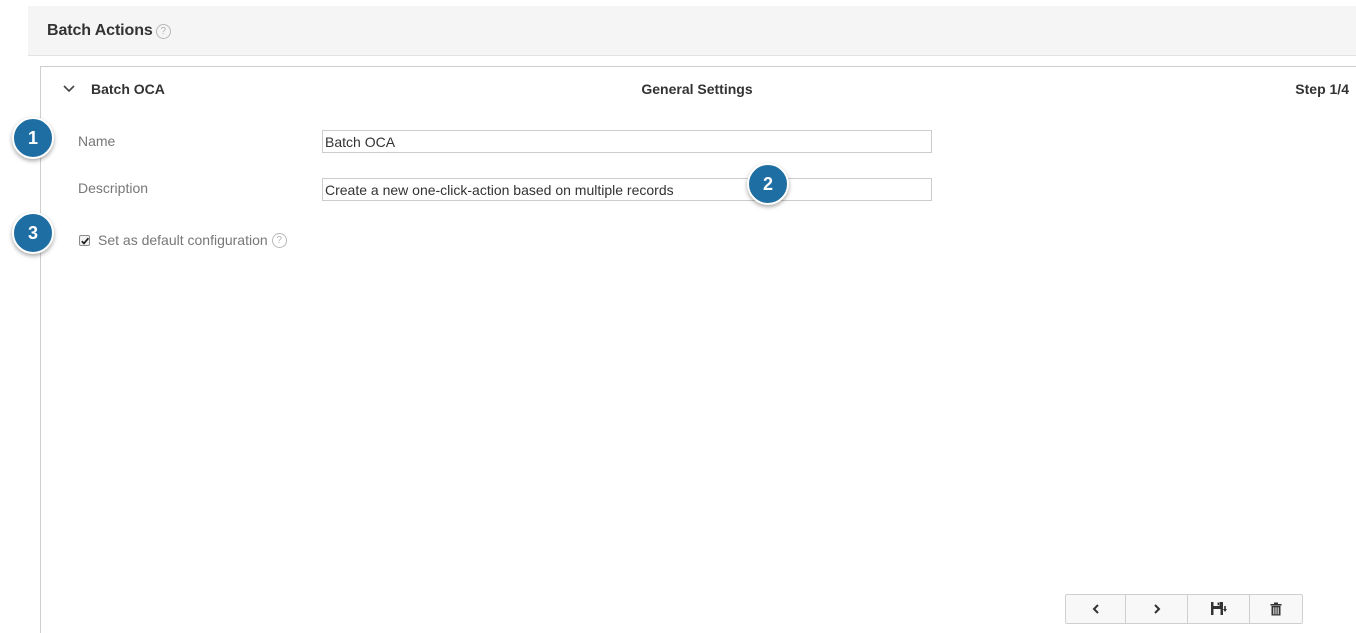 Image resolution: width=1356 pixels, height=633 pixels. I want to click on callout-badge-2: 2, so click(768, 184).